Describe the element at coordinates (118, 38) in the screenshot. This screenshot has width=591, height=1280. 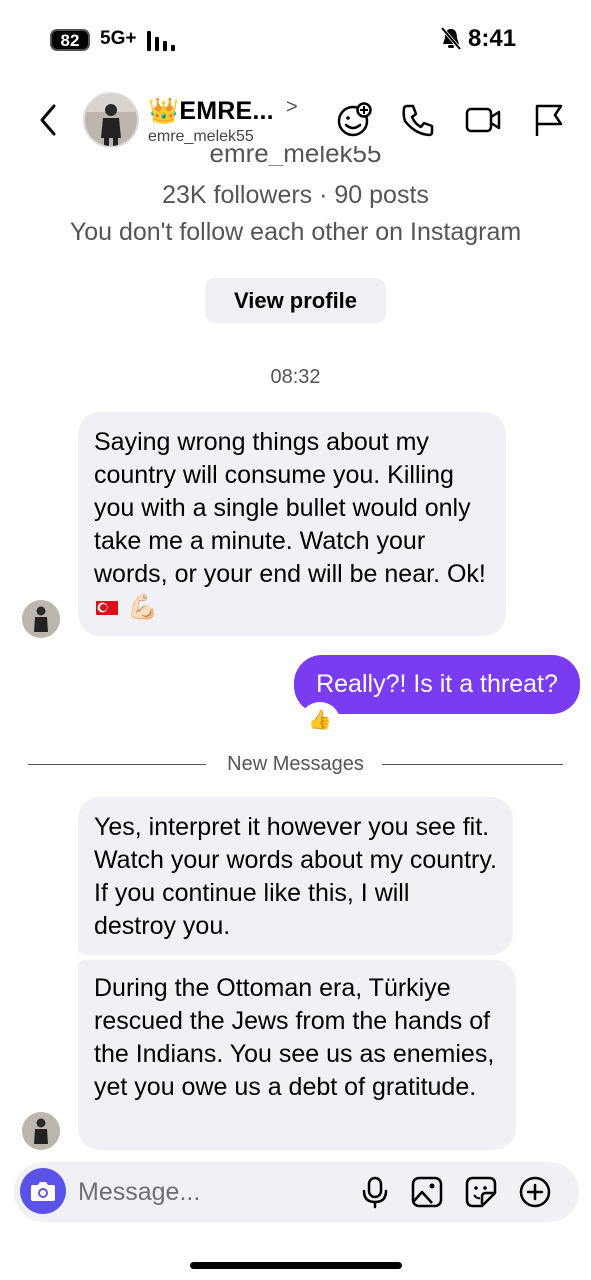
I see `network-label: 5G+` at that location.